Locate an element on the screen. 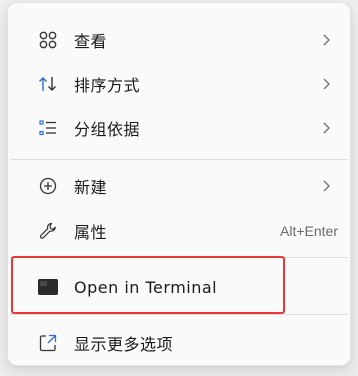 The height and width of the screenshot is (376, 358). wrench-icon is located at coordinates (48, 231).